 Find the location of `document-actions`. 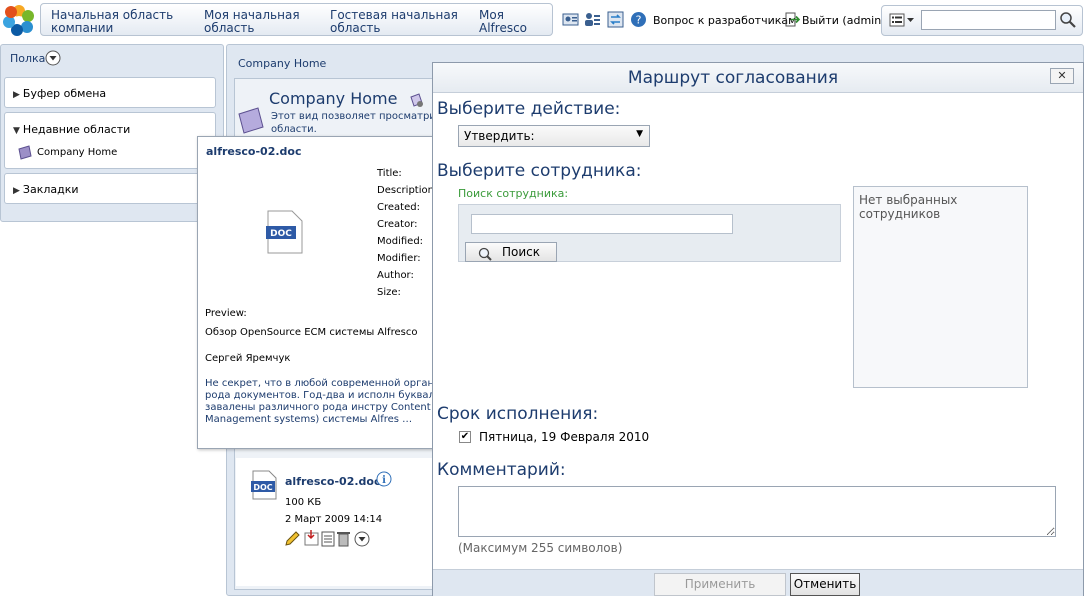

document-actions is located at coordinates (327, 538).